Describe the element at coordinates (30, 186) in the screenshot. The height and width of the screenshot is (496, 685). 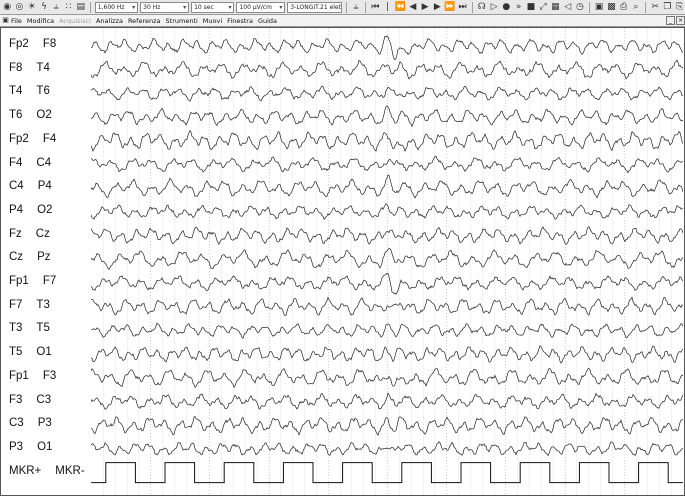
I see `channel-label: C4 P4` at that location.